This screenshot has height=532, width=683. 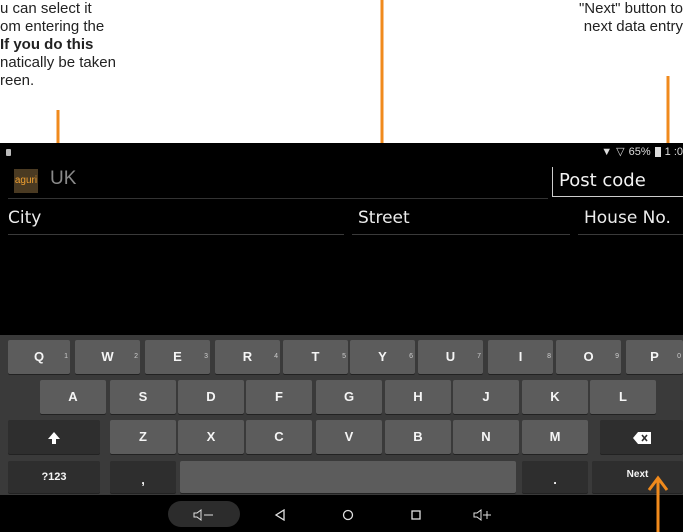 I want to click on shift-key, so click(x=54, y=437).